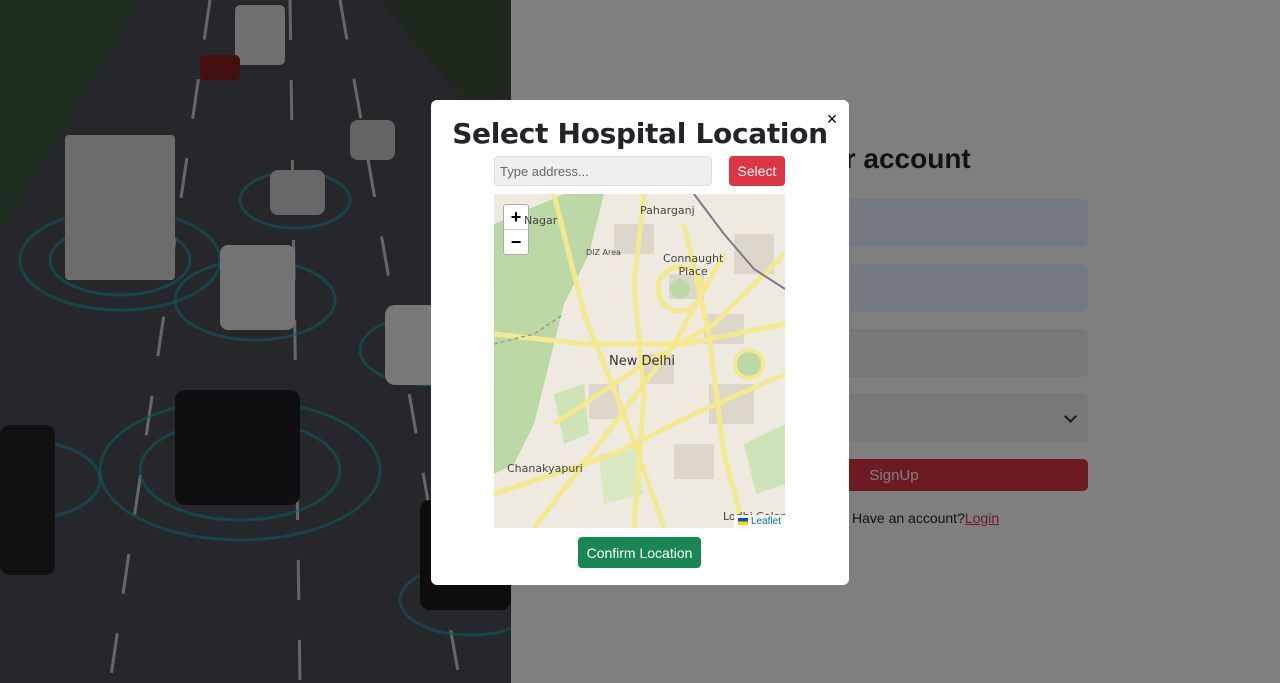  What do you see at coordinates (742, 521) in the screenshot?
I see `ukraine-flag-icon` at bounding box center [742, 521].